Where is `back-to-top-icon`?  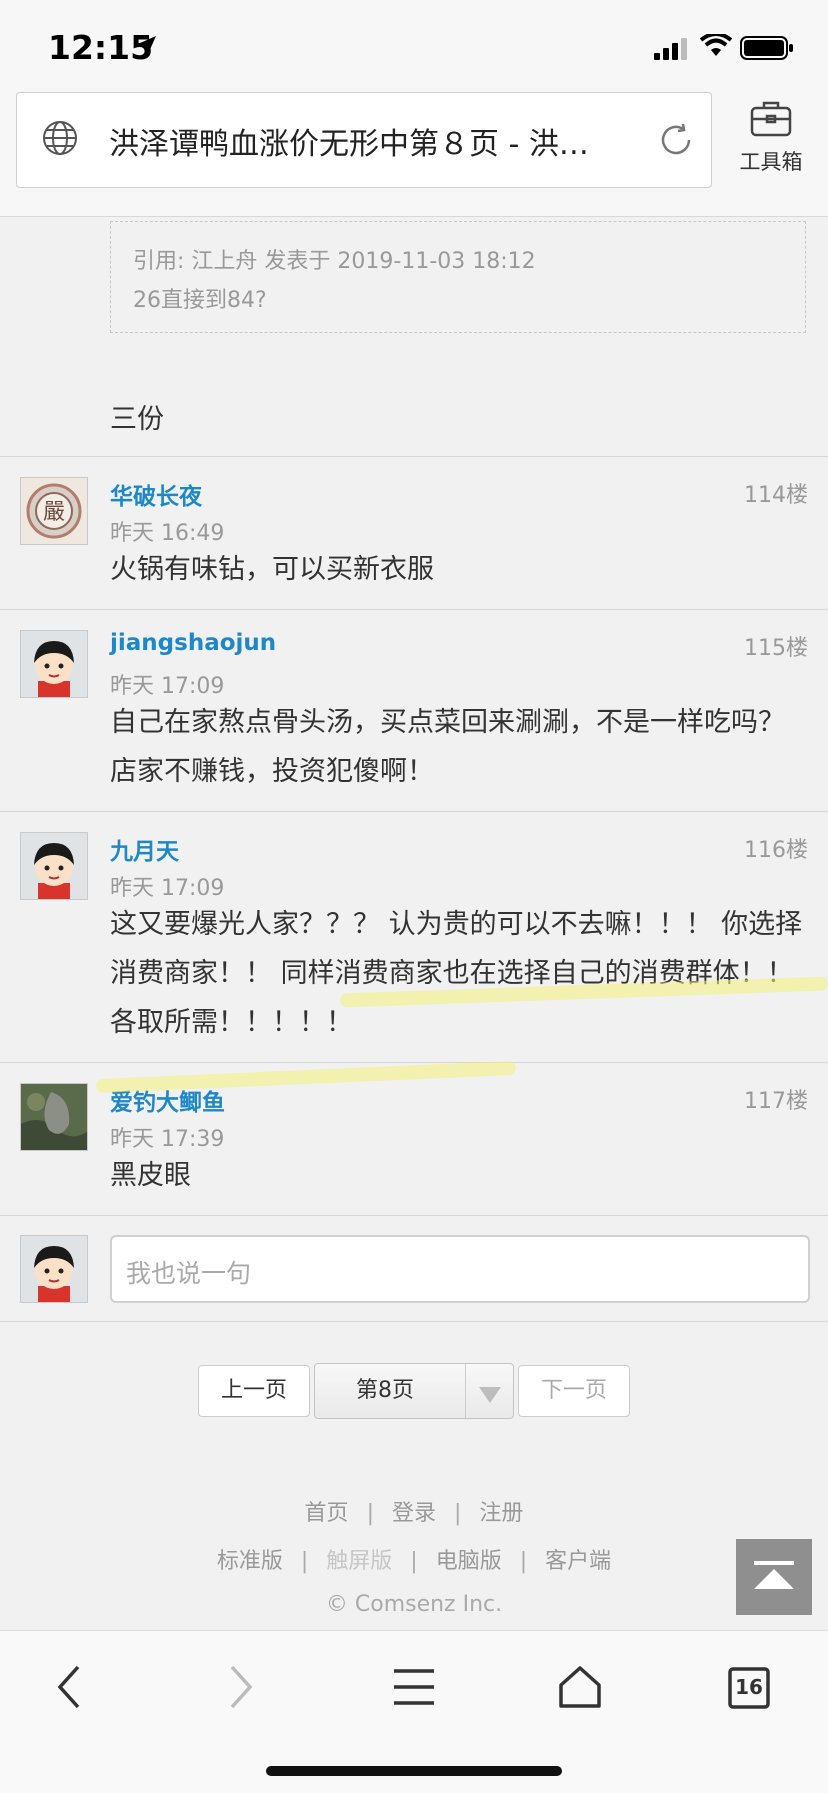
back-to-top-icon is located at coordinates (774, 1579).